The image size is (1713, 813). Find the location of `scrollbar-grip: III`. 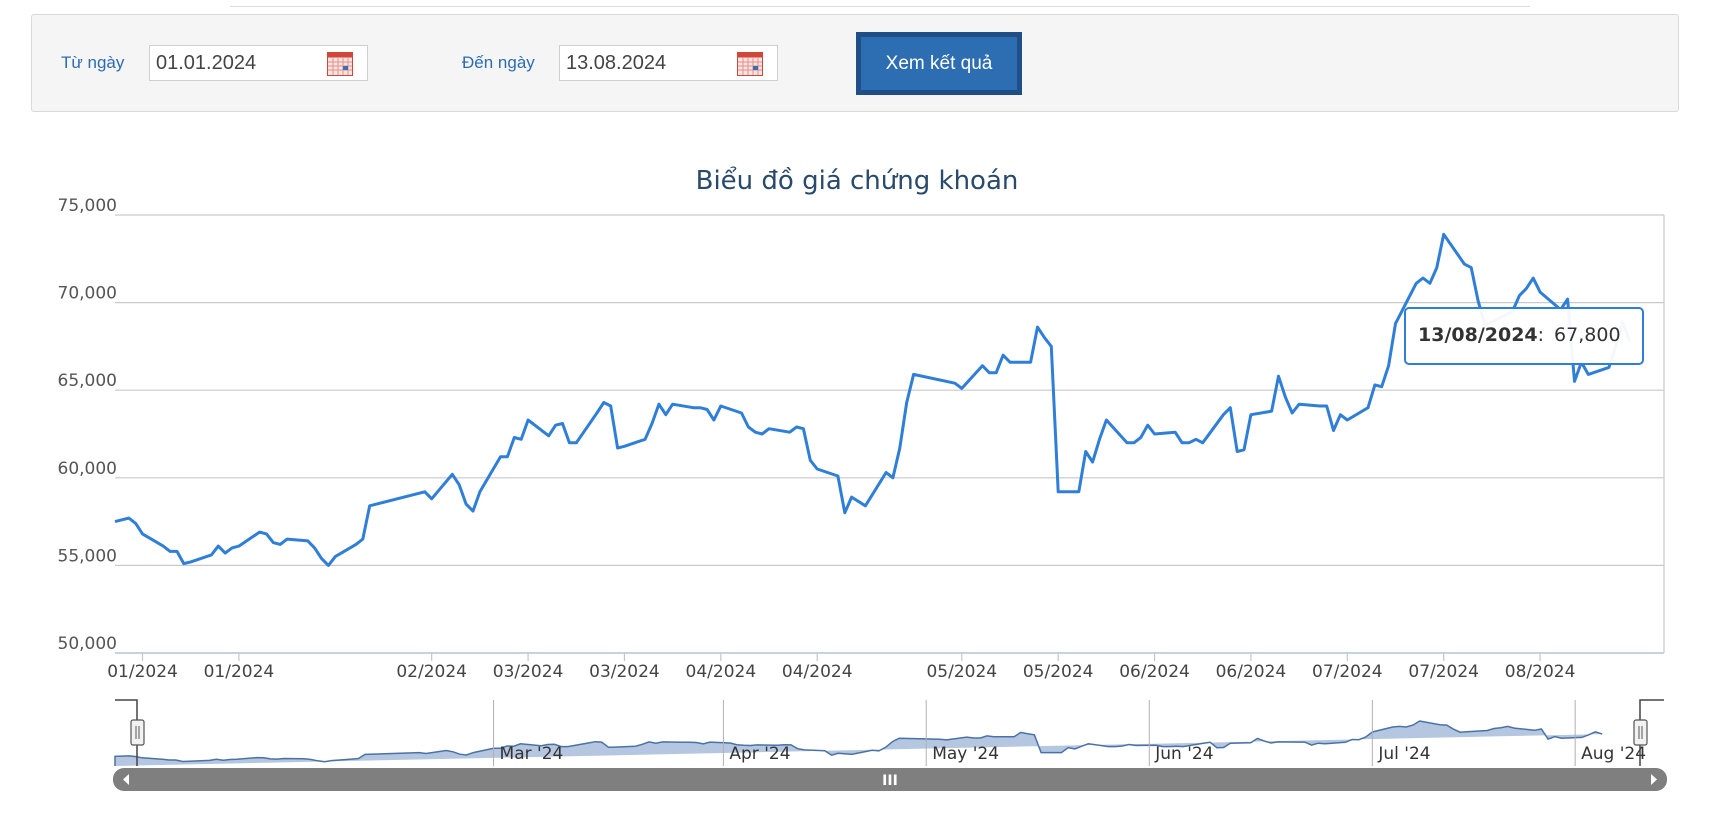

scrollbar-grip: III is located at coordinates (890, 781).